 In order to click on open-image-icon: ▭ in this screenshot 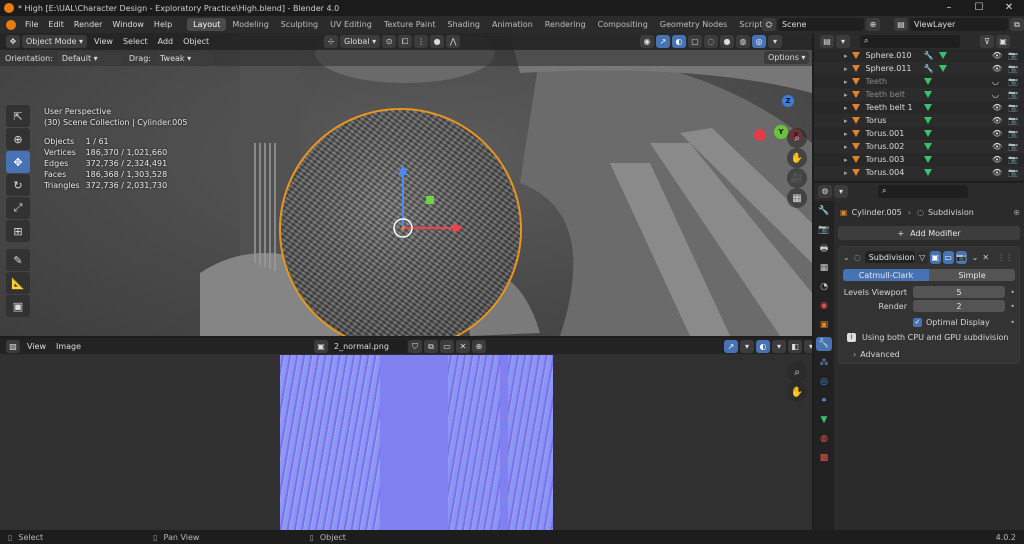, I will do `click(447, 346)`.